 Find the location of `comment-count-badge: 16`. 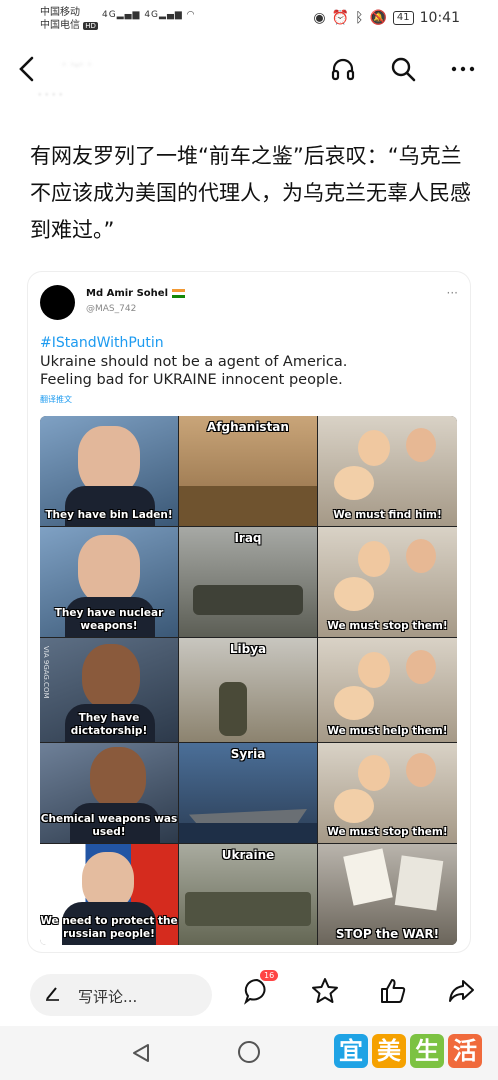

comment-count-badge: 16 is located at coordinates (269, 975).